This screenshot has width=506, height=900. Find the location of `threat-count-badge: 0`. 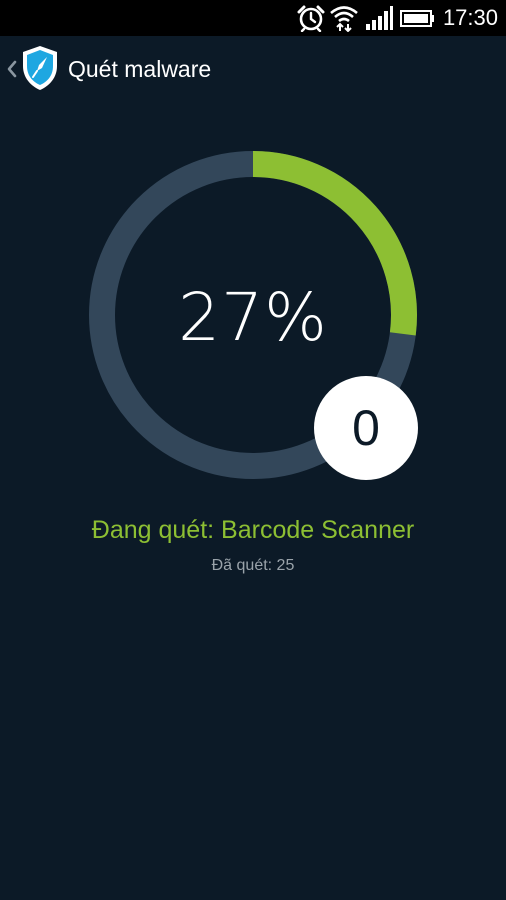

threat-count-badge: 0 is located at coordinates (366, 428).